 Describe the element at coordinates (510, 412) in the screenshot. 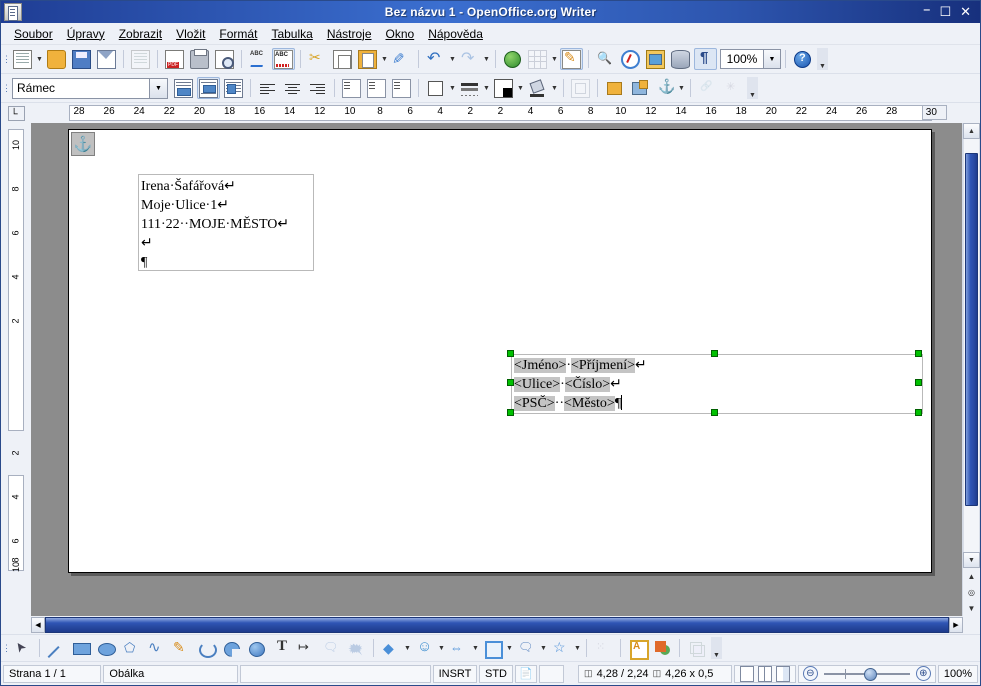

I see `resize-handle-bottom-left` at that location.